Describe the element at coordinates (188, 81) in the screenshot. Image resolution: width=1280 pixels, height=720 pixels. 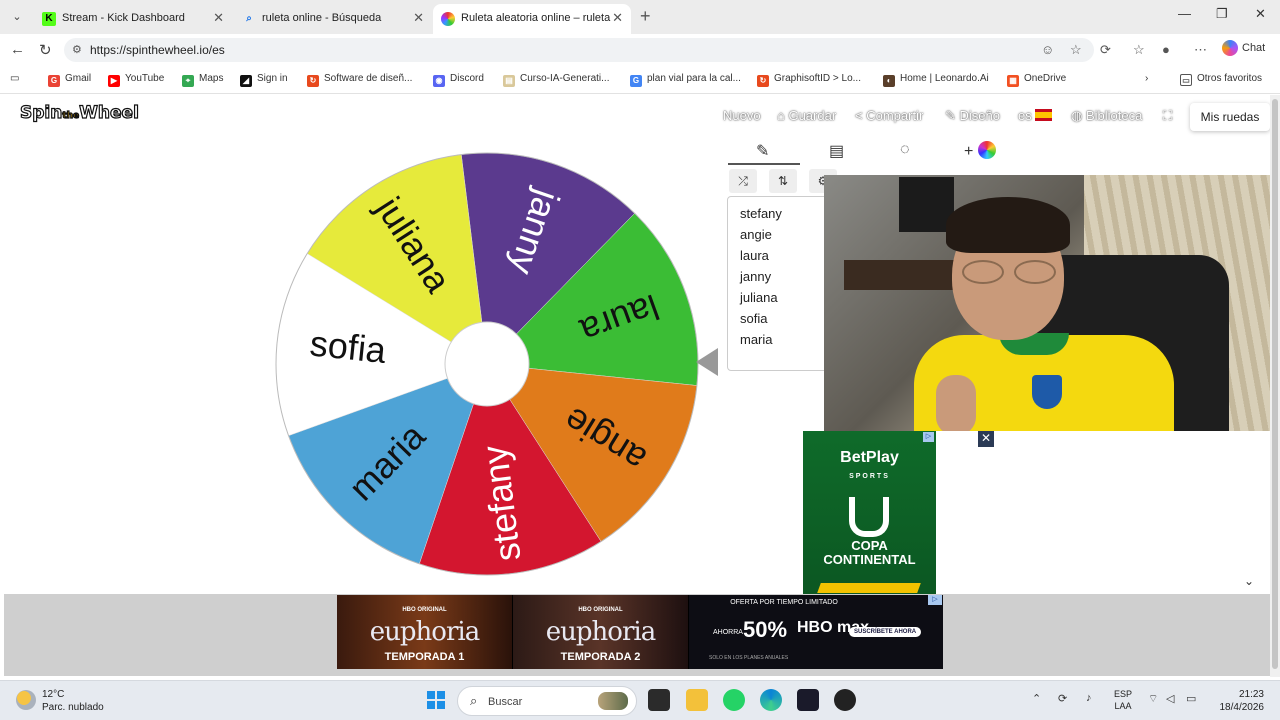
I see `maps-pin-icon: ⌖` at that location.